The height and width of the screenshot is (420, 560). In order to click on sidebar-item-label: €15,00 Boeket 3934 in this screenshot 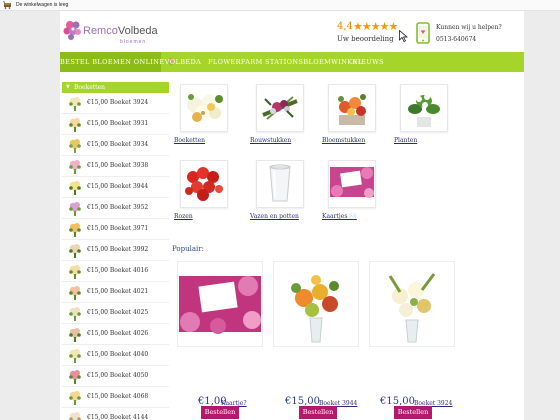, I will do `click(117, 144)`.